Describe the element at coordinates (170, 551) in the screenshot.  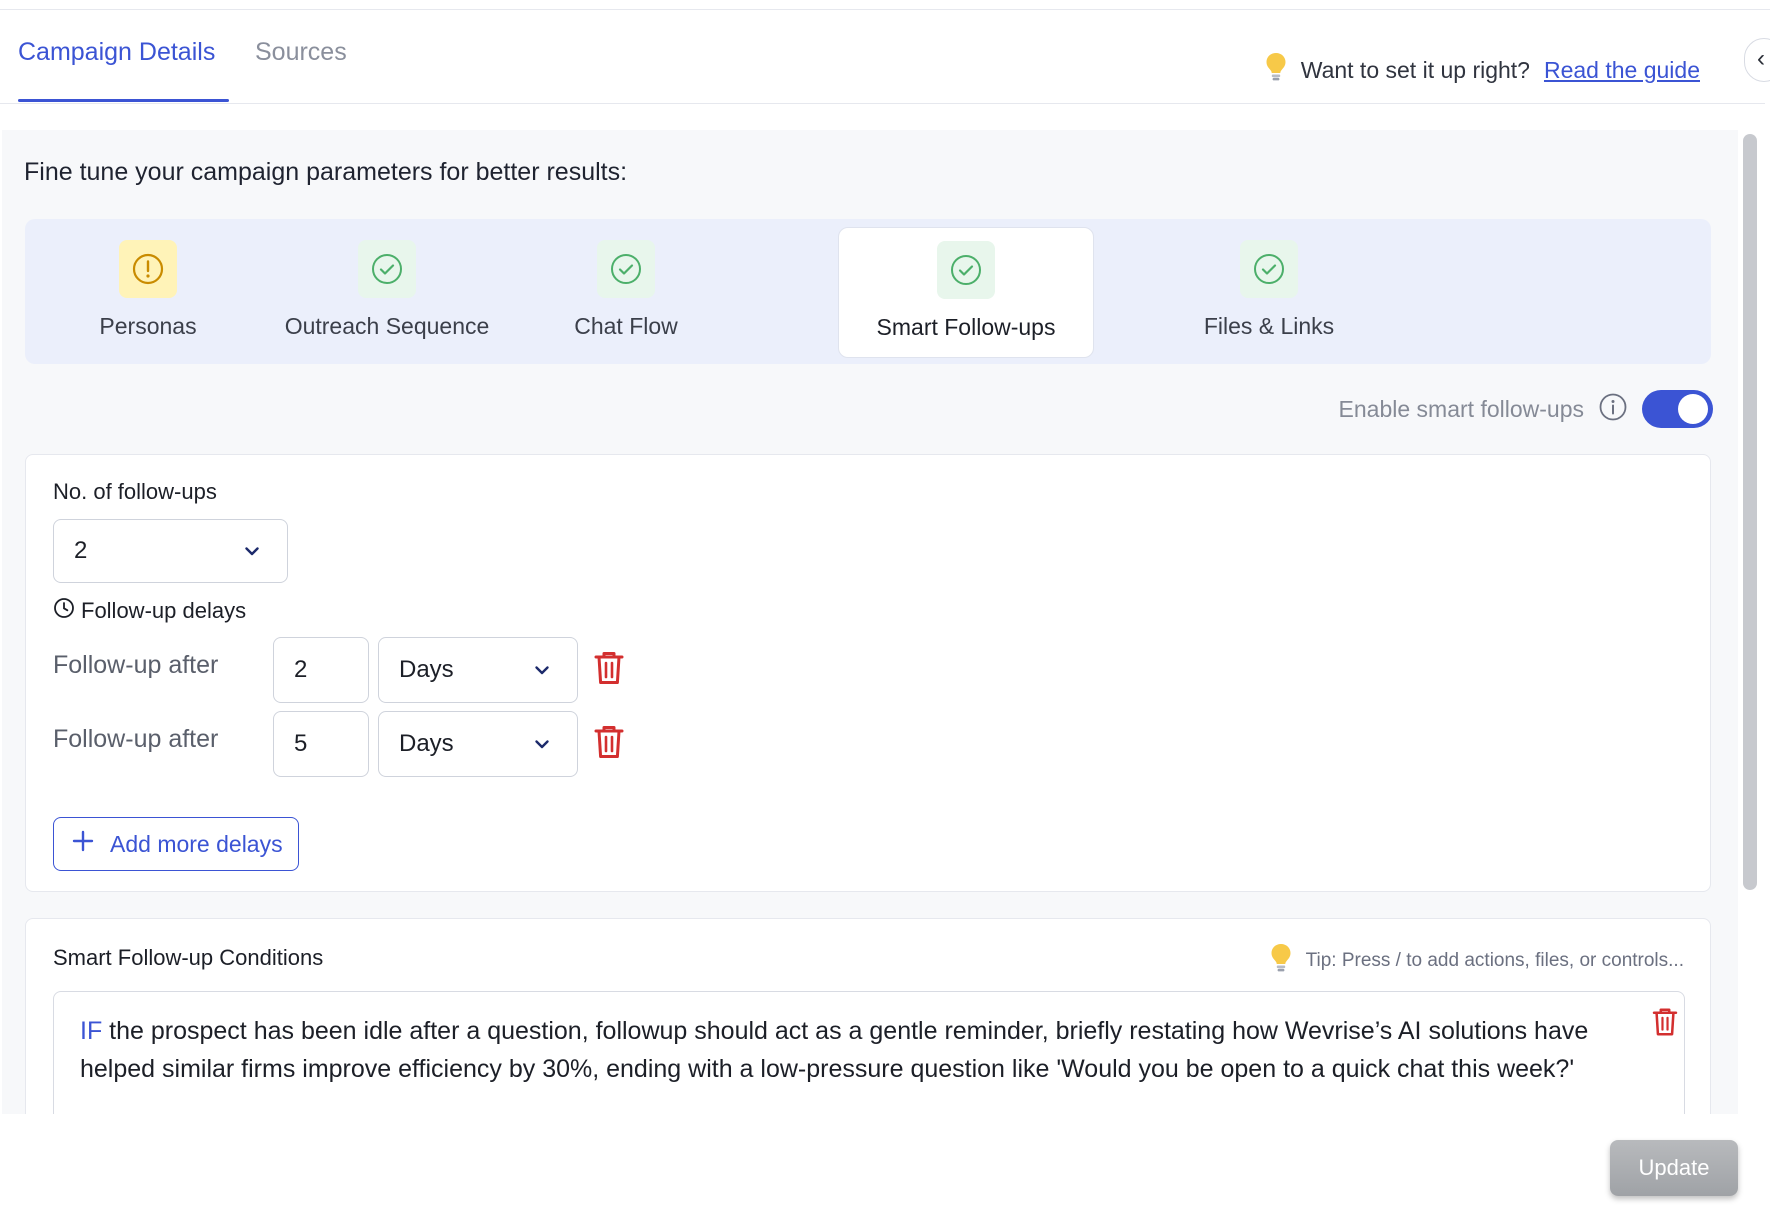
I see `follow-ups-count-select: 2` at that location.